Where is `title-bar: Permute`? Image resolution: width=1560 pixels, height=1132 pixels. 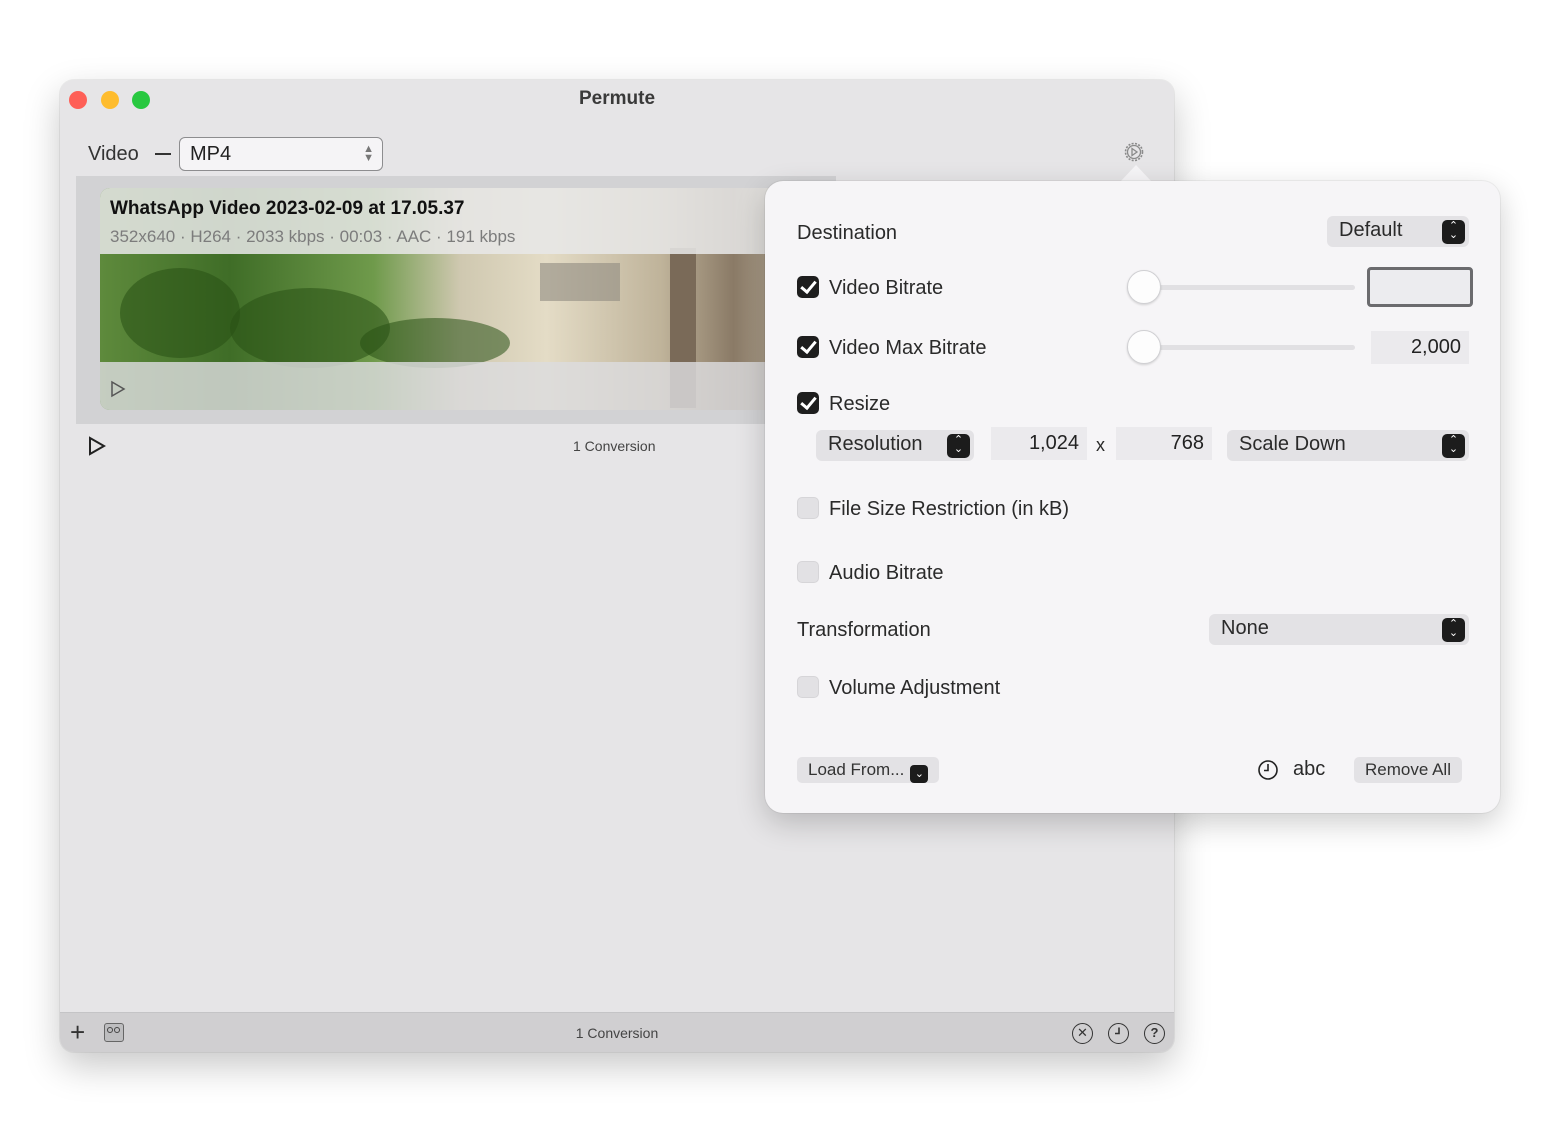 title-bar: Permute is located at coordinates (617, 100).